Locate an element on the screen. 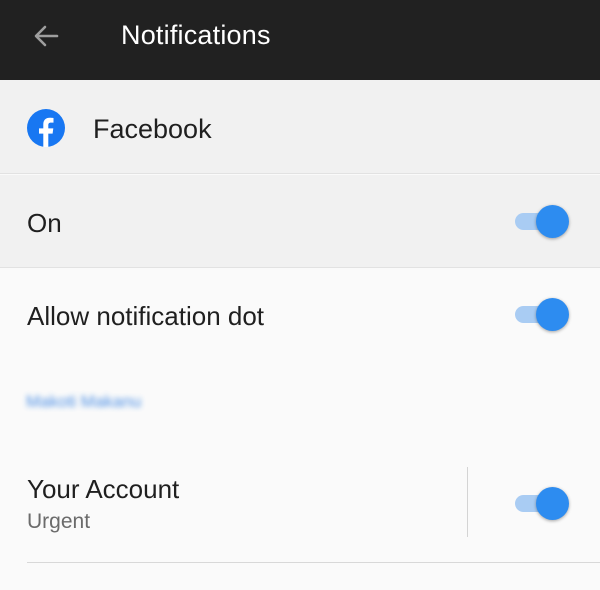  channel-group-header: Makoti Makanu is located at coordinates (84, 401).